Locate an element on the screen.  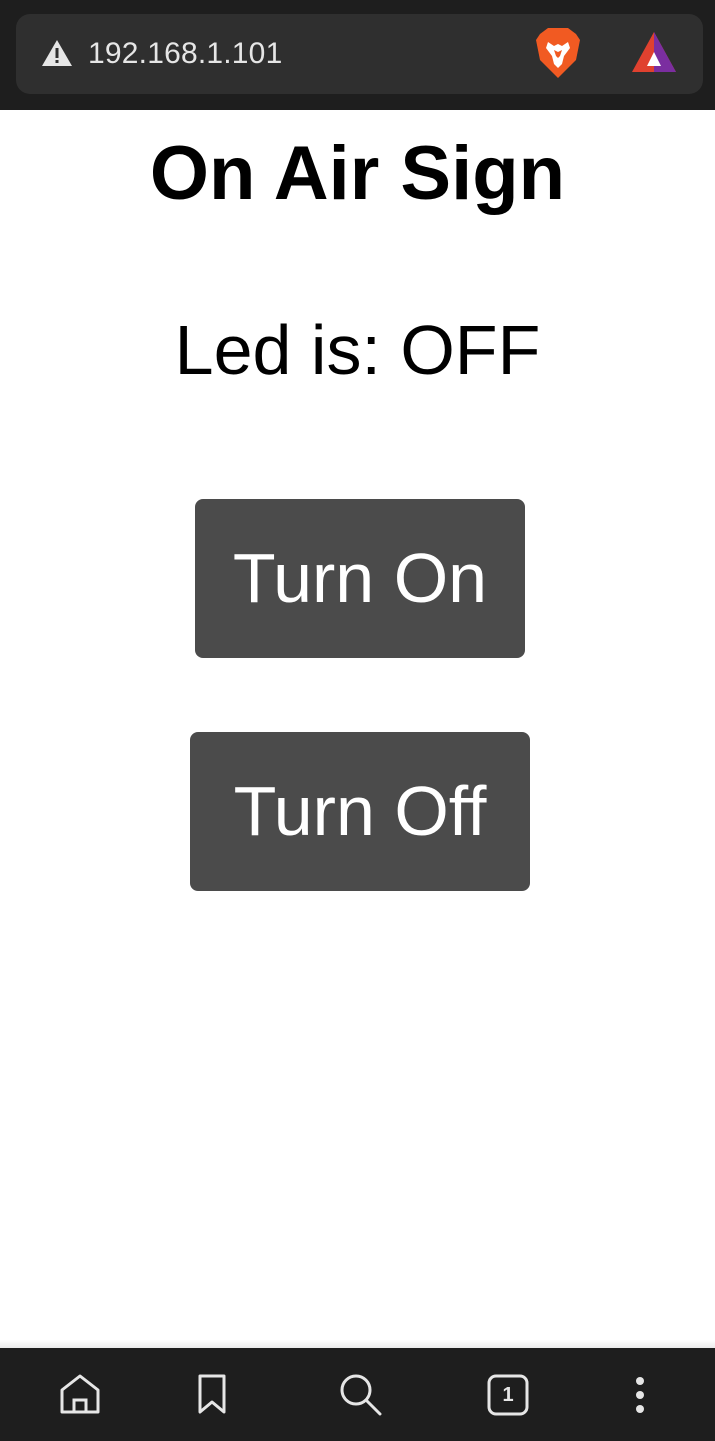
tabs-icon: 1 is located at coordinates (512, 1395).